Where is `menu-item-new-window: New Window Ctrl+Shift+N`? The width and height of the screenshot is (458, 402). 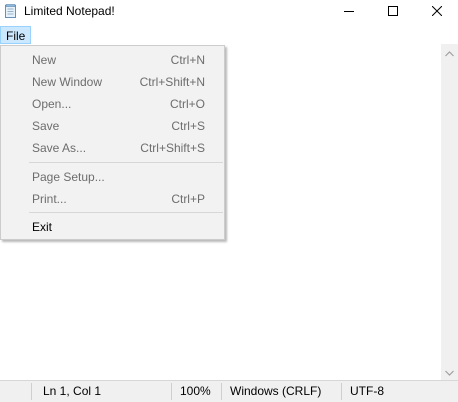
menu-item-new-window: New Window Ctrl+Shift+N is located at coordinates (112, 82).